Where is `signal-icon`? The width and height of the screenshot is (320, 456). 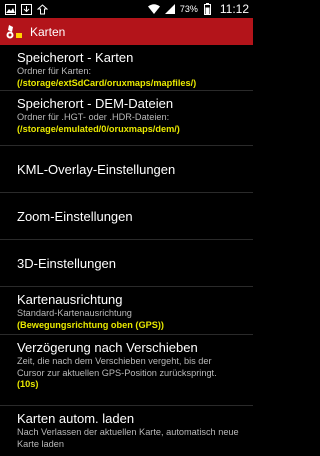 signal-icon is located at coordinates (170, 9).